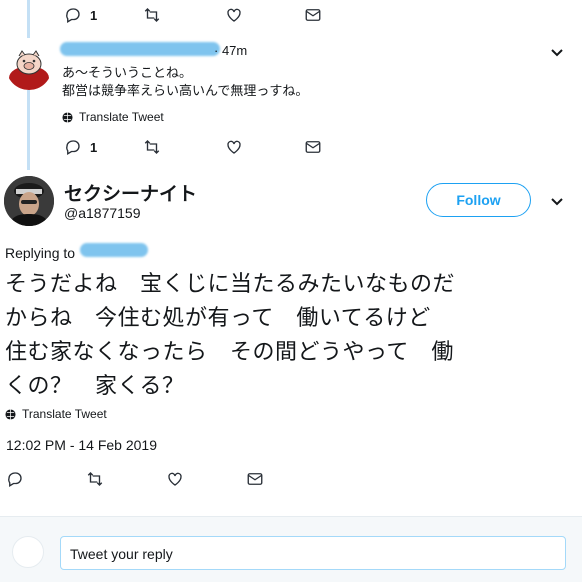 The width and height of the screenshot is (582, 582). Describe the element at coordinates (102, 213) in the screenshot. I see `user-handle: @a1877159` at that location.